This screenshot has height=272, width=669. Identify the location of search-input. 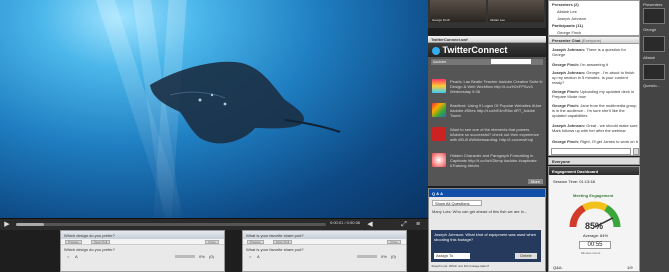
(511, 61).